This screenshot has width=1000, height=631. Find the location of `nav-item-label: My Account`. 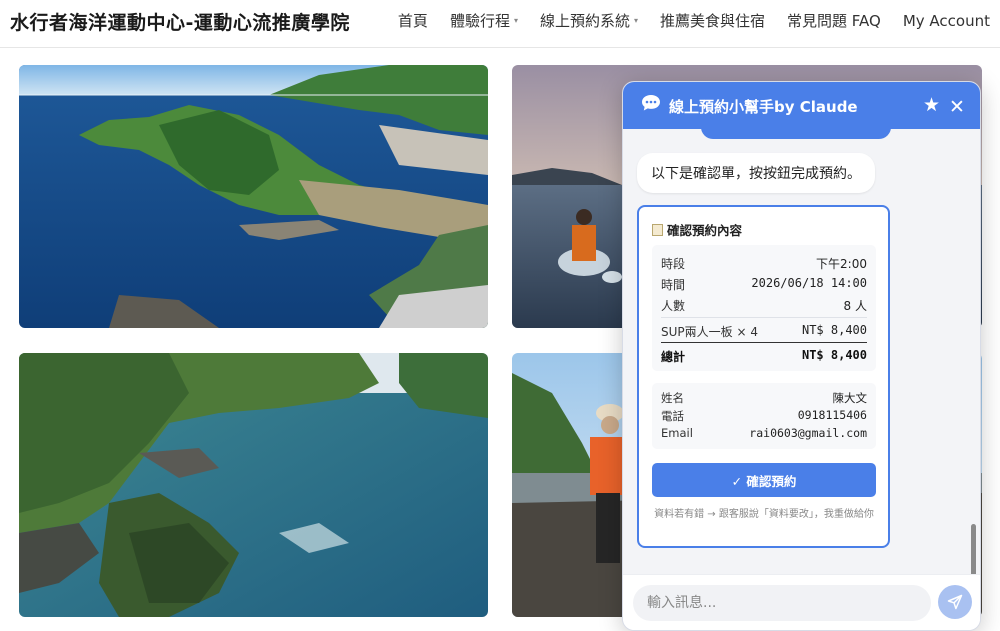

nav-item-label: My Account is located at coordinates (946, 20).